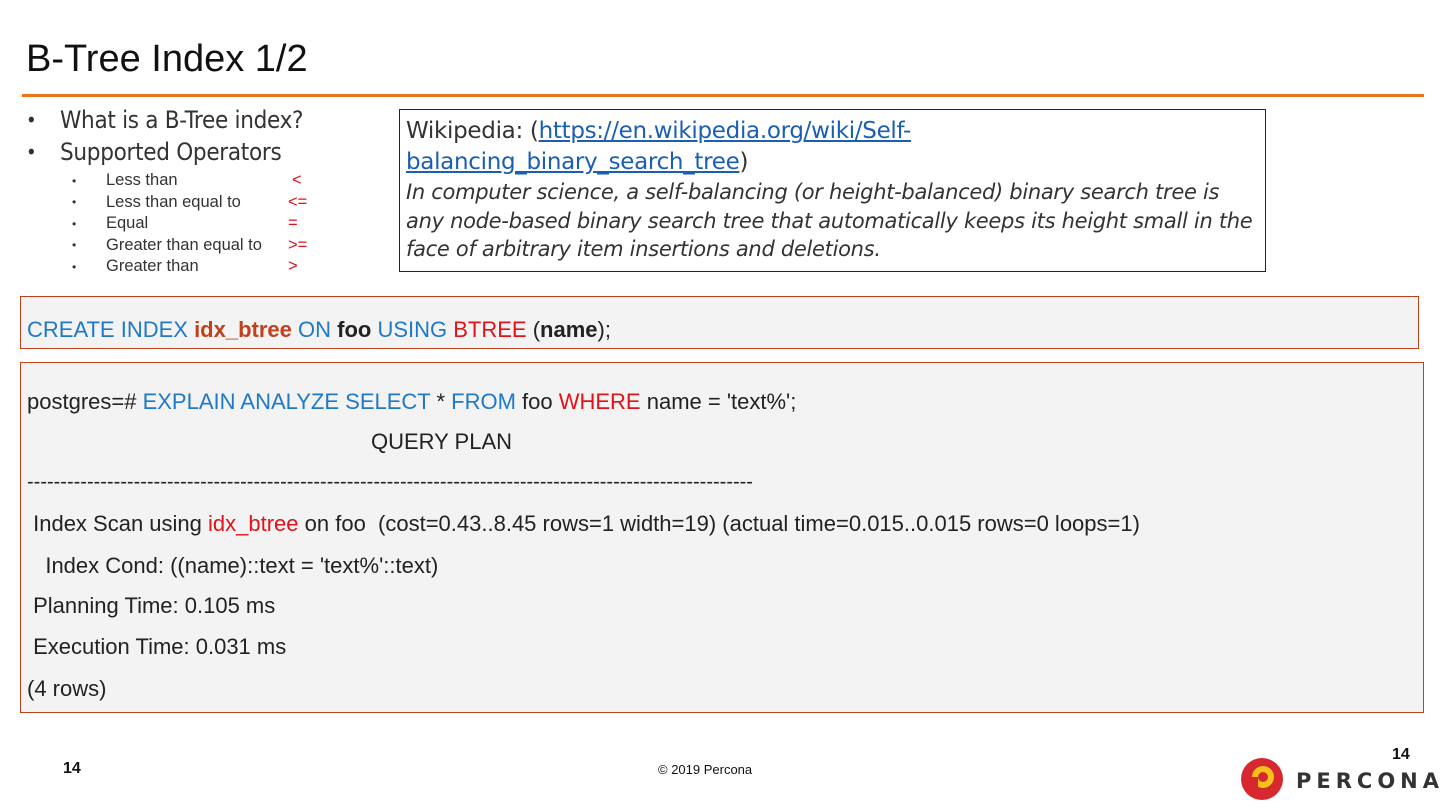 Image resolution: width=1440 pixels, height=810 pixels. What do you see at coordinates (483, 401) in the screenshot?
I see `sql-keyword: FROM` at bounding box center [483, 401].